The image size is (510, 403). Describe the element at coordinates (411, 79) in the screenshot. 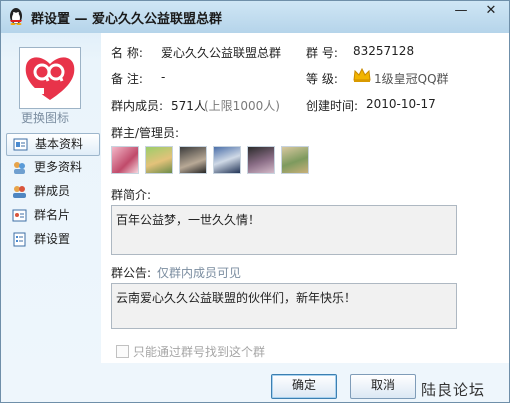

I see `level-value: 1级皇冠QQ群` at that location.